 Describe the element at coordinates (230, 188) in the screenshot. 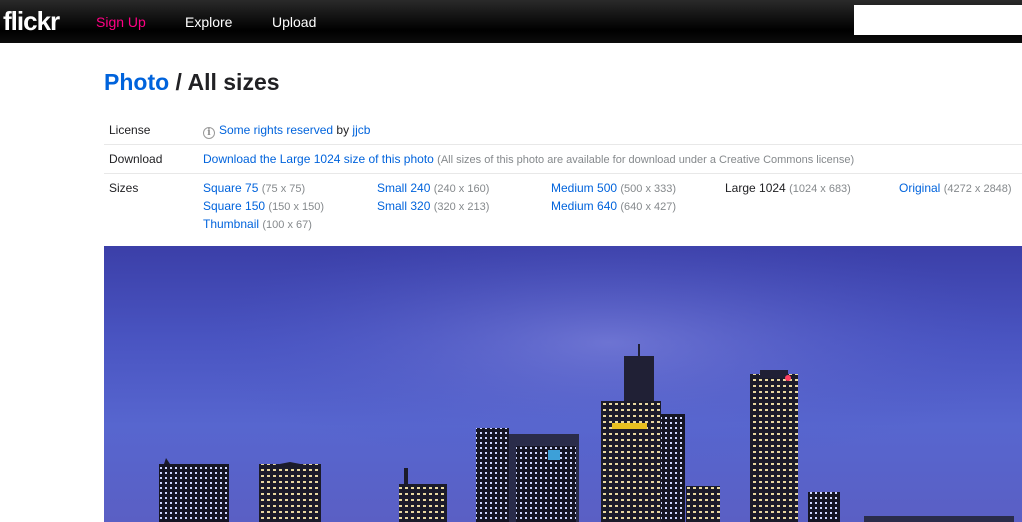

I see `size-link-square-75: Square 75` at that location.